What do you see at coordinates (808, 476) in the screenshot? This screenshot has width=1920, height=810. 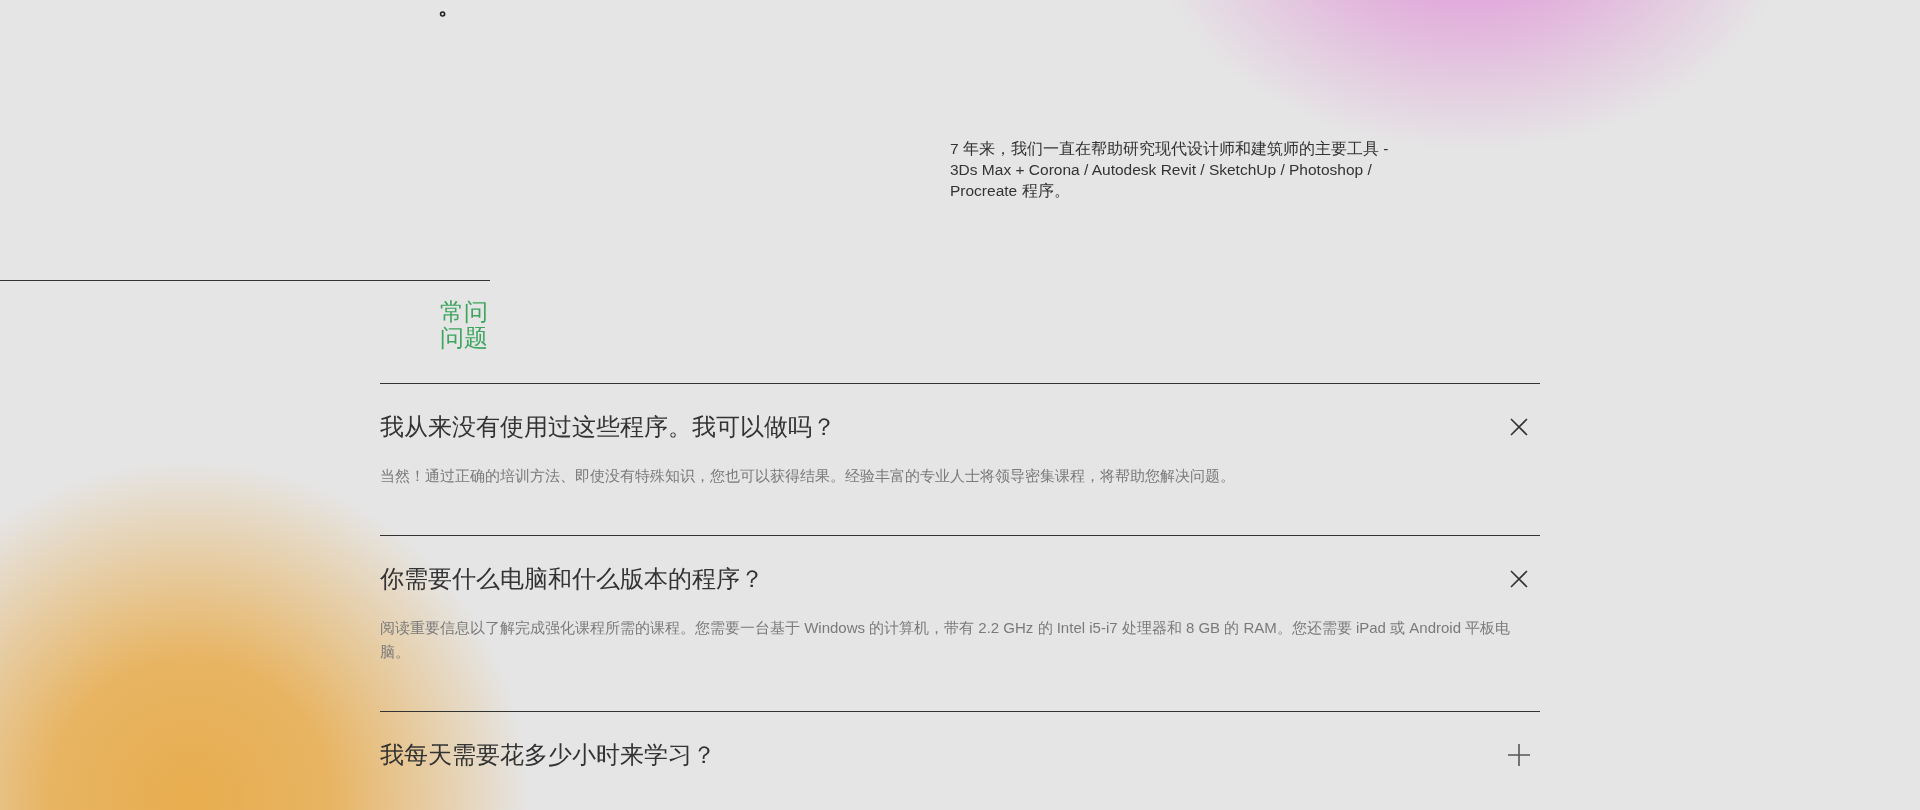 I see `faq-answer: 当然！通过正确的培训方法、即使没有特殊知识，您也可以获得结果。经验丰富的专业人士将领导密集课程，将帮助您解决问题。` at bounding box center [808, 476].